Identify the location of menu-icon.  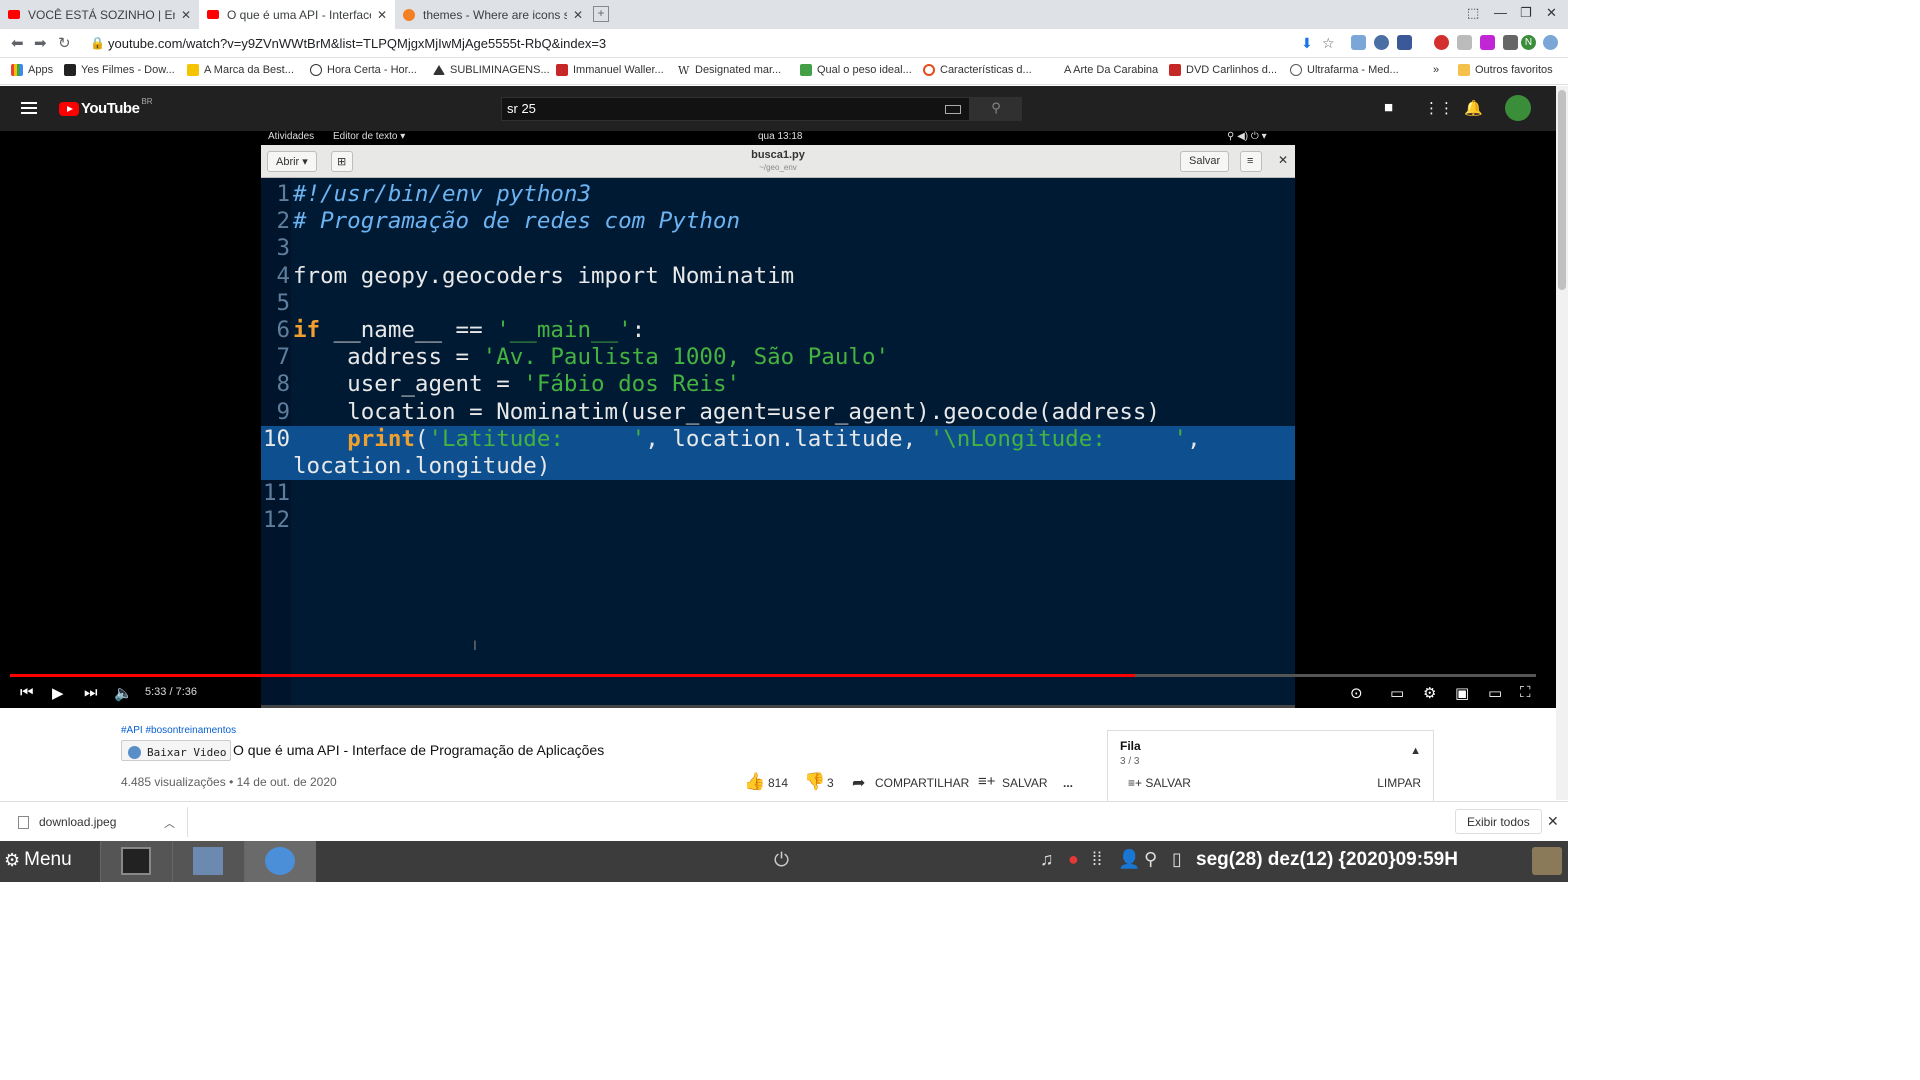
(29, 108).